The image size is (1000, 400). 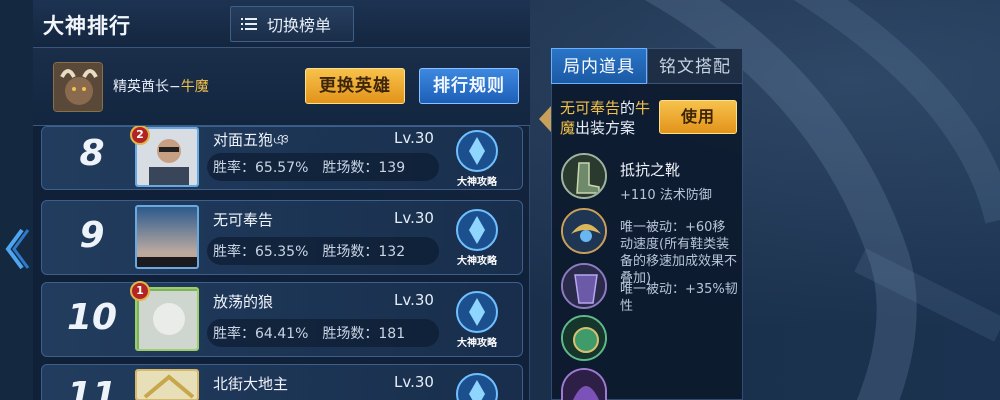 What do you see at coordinates (650, 170) in the screenshot?
I see `item-name: 抵抗之靴` at bounding box center [650, 170].